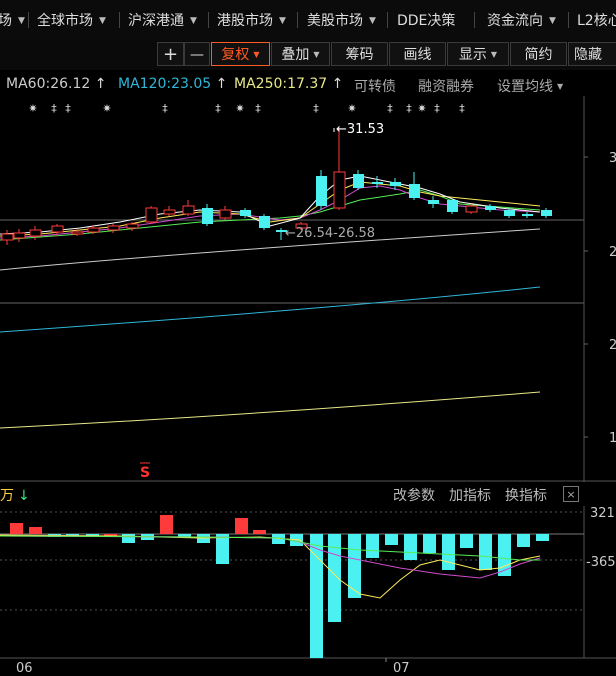 The width and height of the screenshot is (616, 676). I want to click on simple-button: 简约, so click(538, 54).